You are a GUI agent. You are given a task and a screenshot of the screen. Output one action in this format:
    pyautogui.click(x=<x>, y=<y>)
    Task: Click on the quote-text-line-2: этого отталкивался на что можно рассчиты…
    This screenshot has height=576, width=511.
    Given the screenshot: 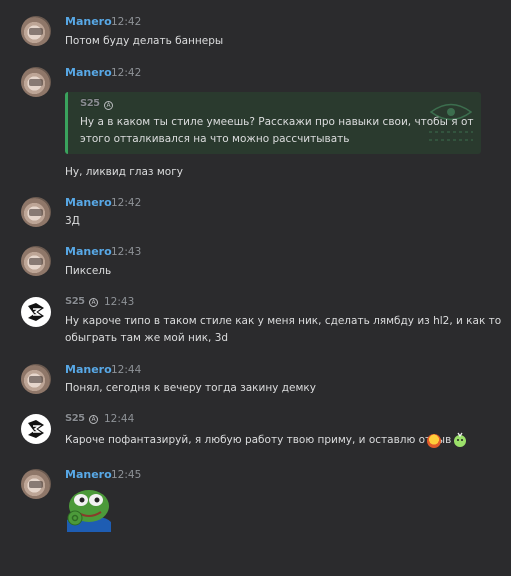 What is the action you would take?
    pyautogui.click(x=215, y=139)
    